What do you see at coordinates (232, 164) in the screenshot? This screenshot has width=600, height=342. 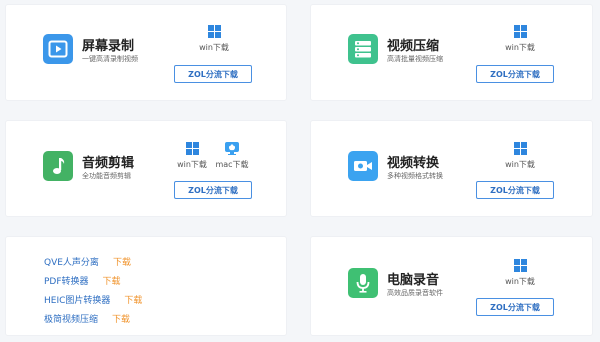 I see `mac-download-label: mac下载` at bounding box center [232, 164].